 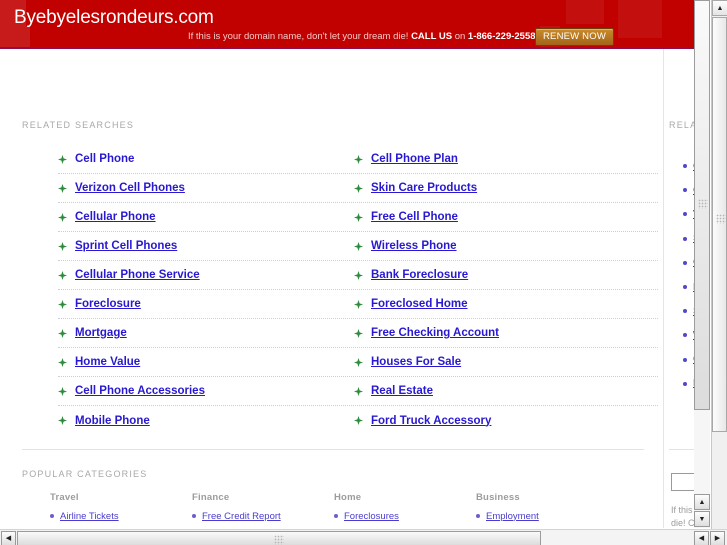 I want to click on category-link: Online Payment, so click(x=236, y=527).